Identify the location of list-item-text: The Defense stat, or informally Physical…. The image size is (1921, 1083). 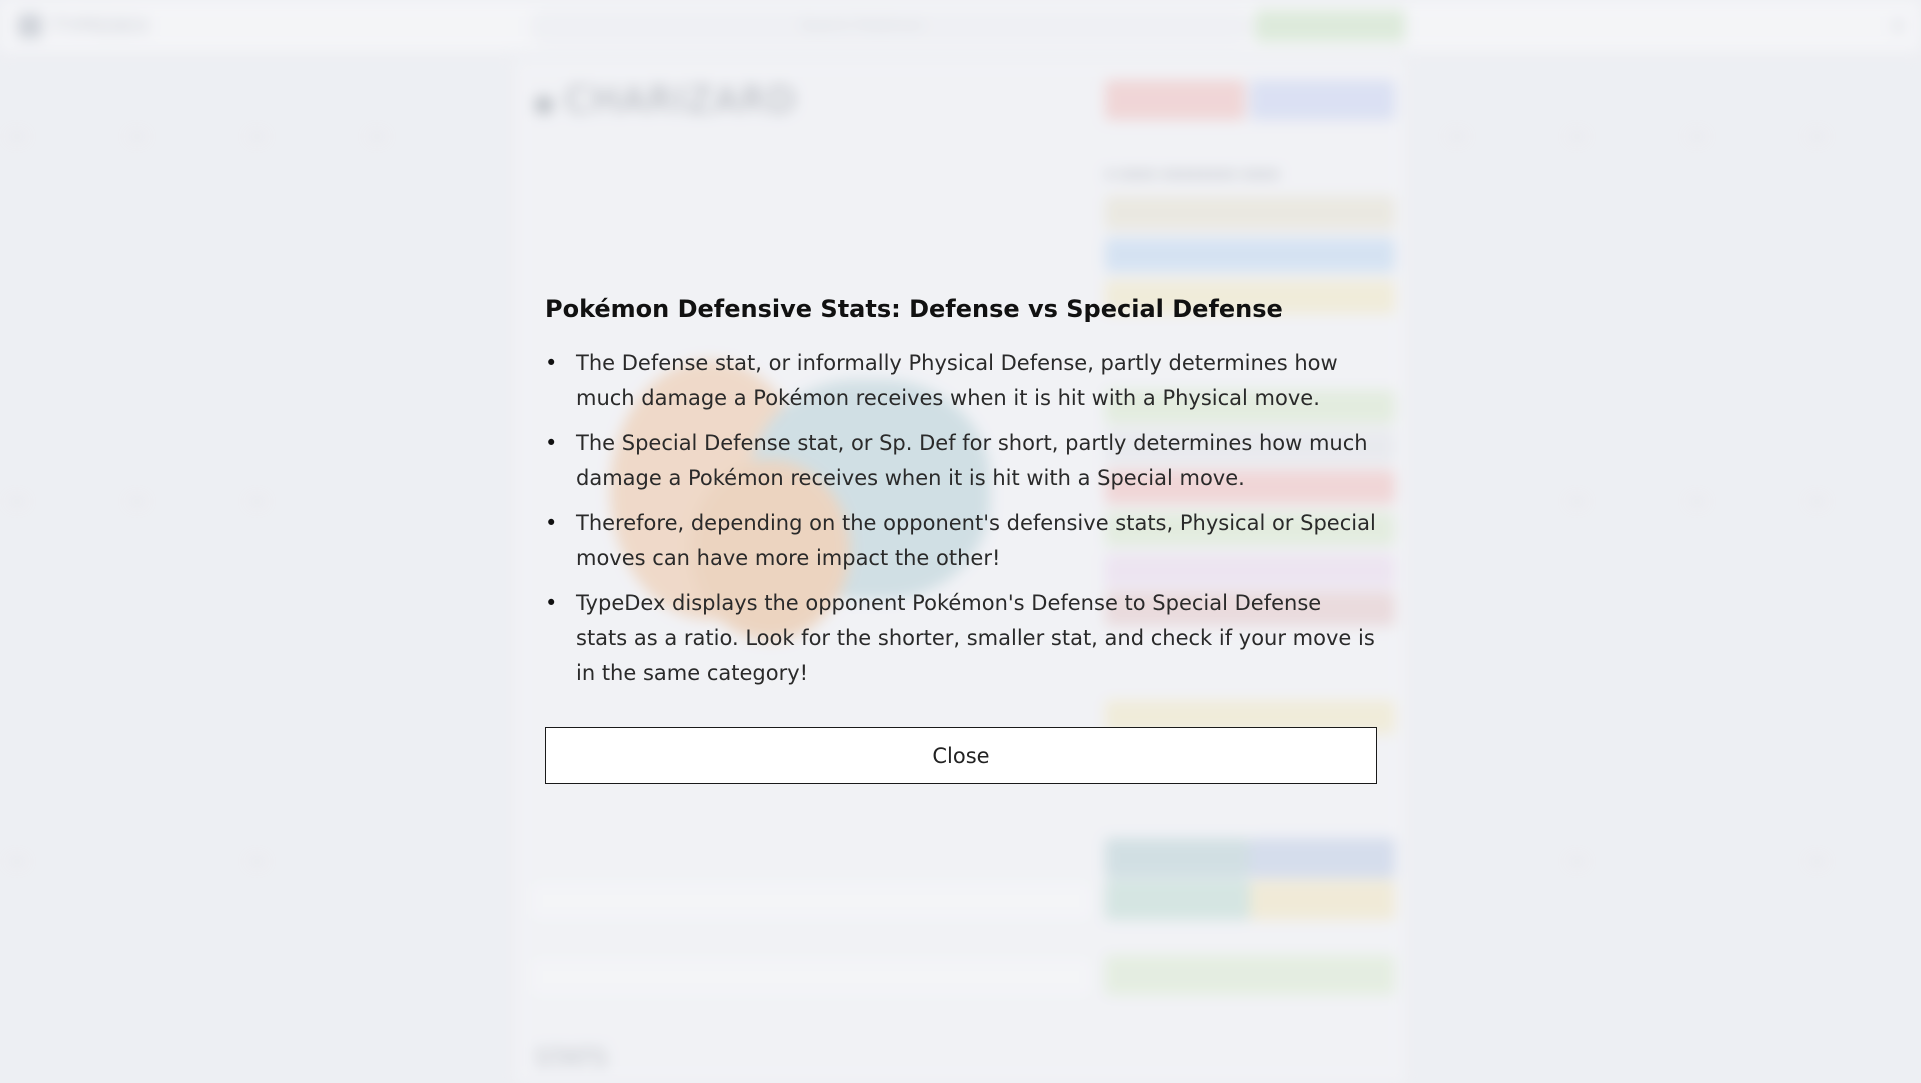
(957, 380).